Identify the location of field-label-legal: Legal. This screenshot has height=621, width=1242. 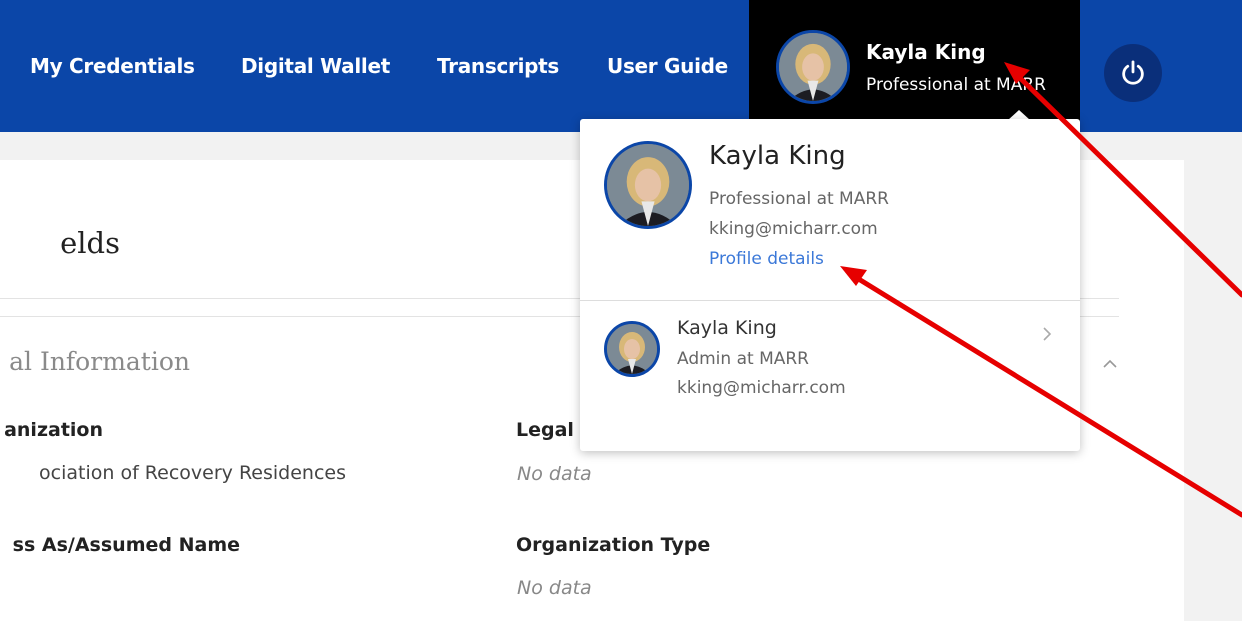
(545, 430).